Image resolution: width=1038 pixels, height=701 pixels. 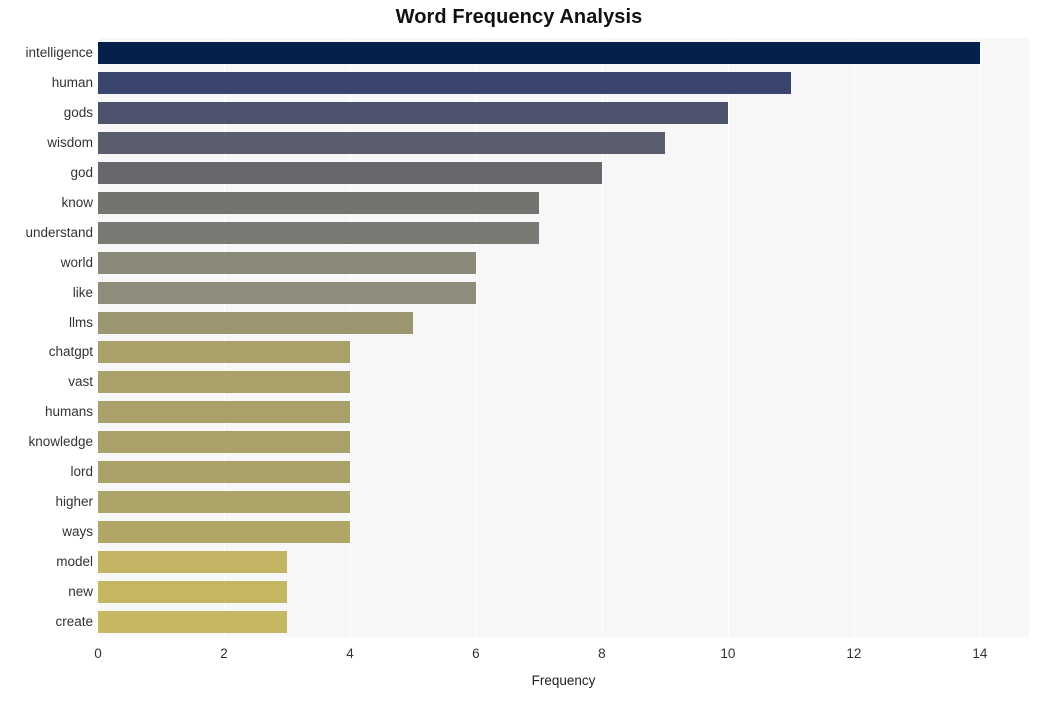 What do you see at coordinates (224, 653) in the screenshot?
I see `x-tick-label: 2` at bounding box center [224, 653].